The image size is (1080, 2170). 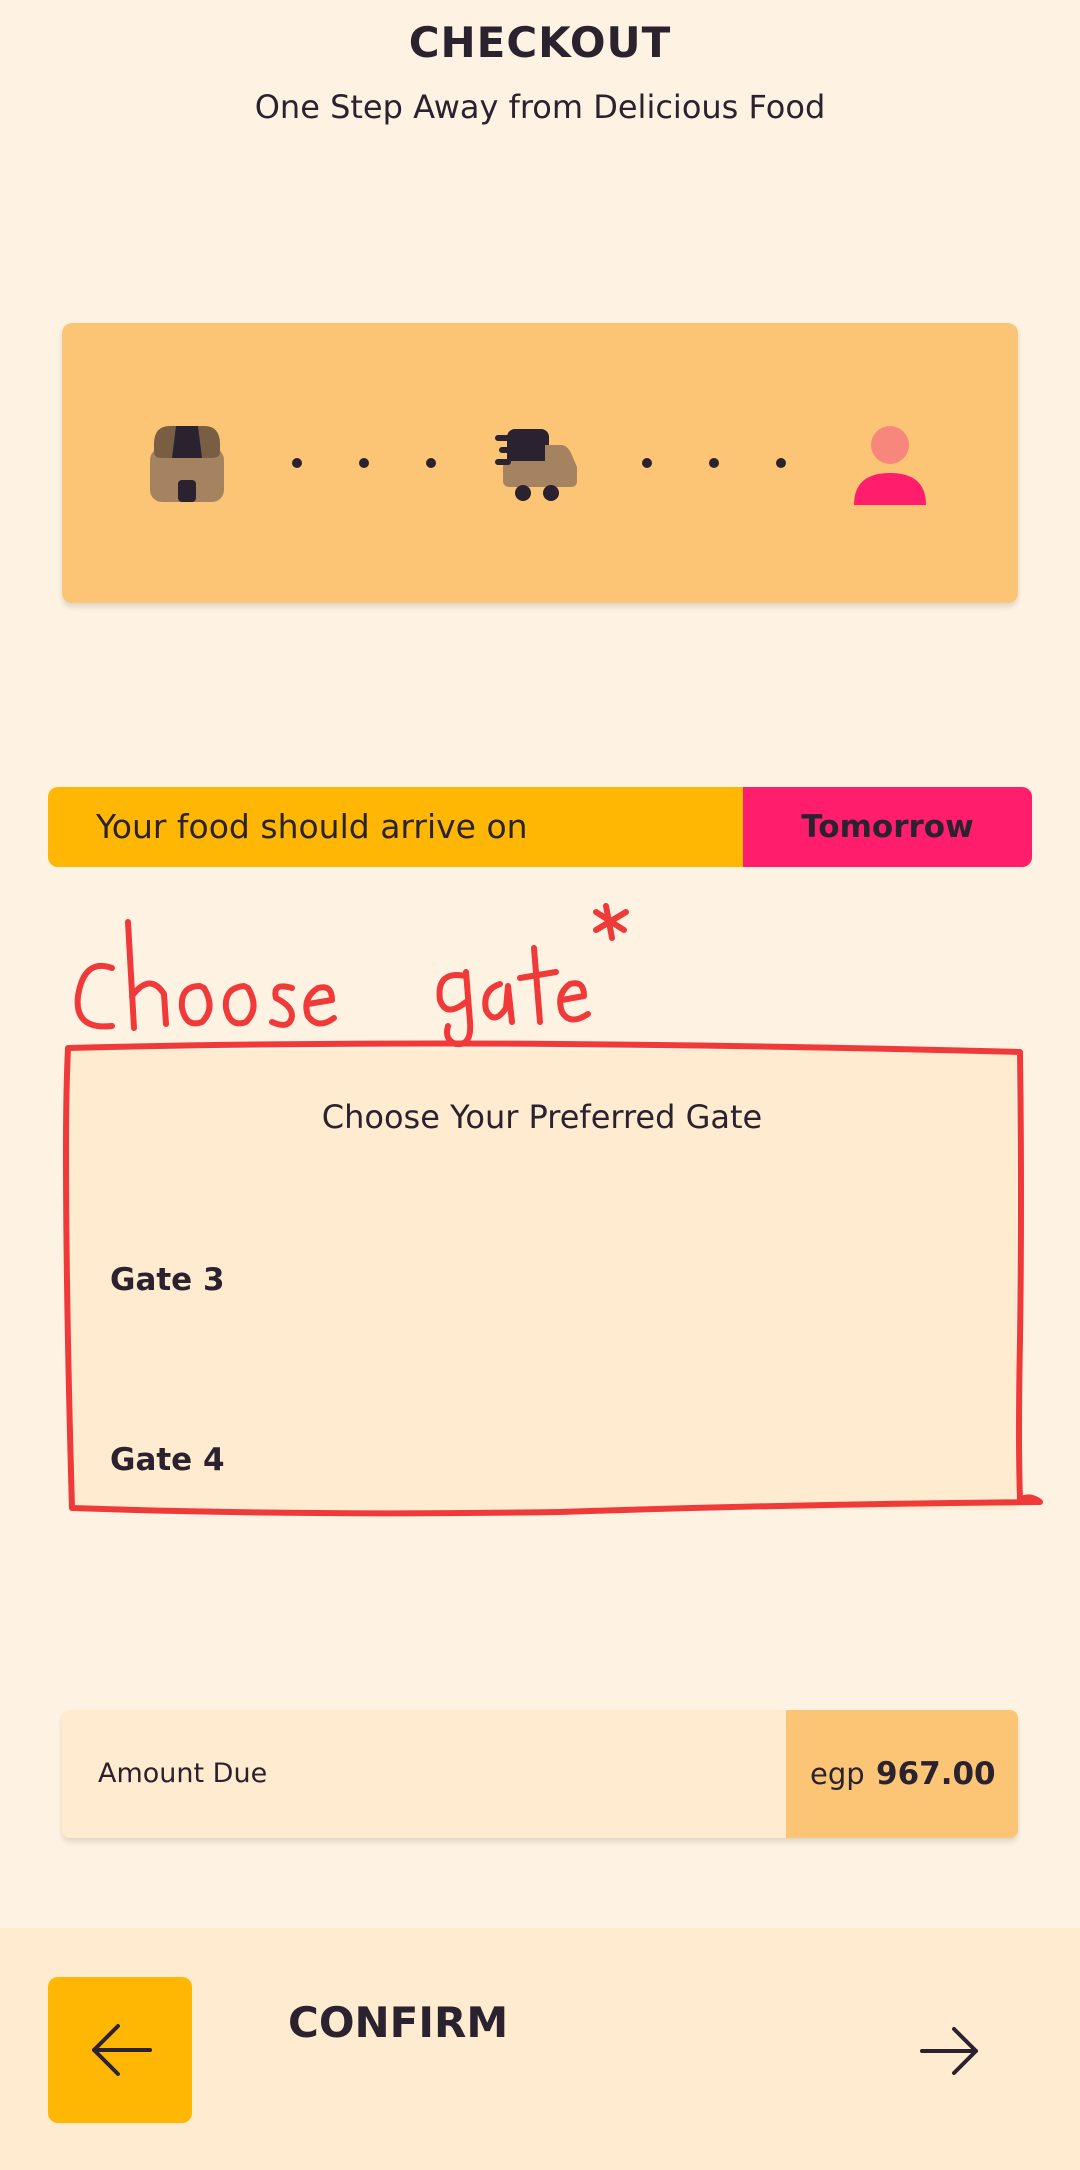 I want to click on page-title: CHECKOUT, so click(x=540, y=42).